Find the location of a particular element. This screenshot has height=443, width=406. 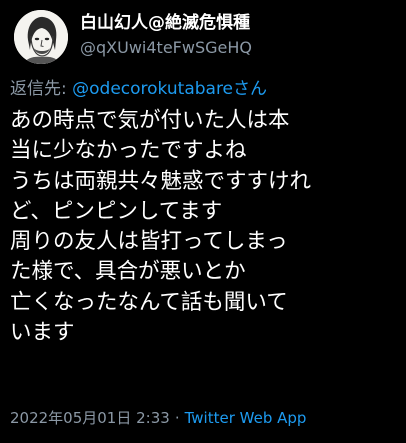

source-app-link: Twitter Web App is located at coordinates (246, 418).